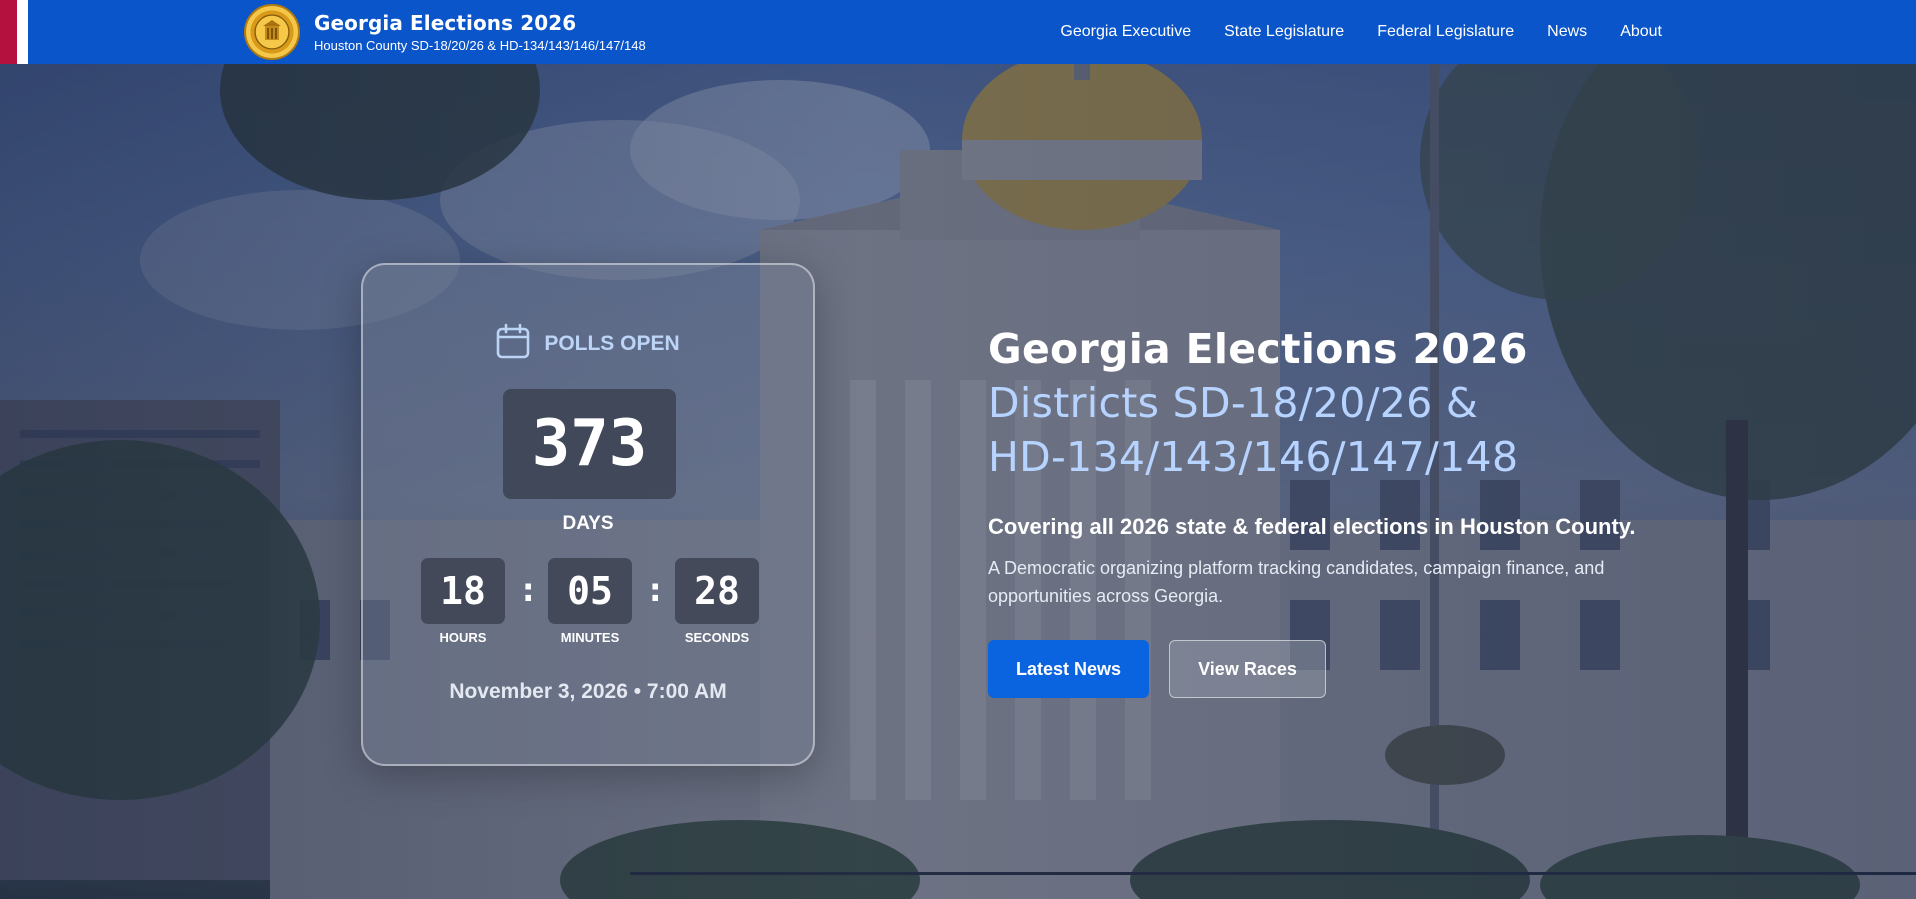 The image size is (1916, 899). What do you see at coordinates (463, 591) in the screenshot?
I see `hours-value: 18` at bounding box center [463, 591].